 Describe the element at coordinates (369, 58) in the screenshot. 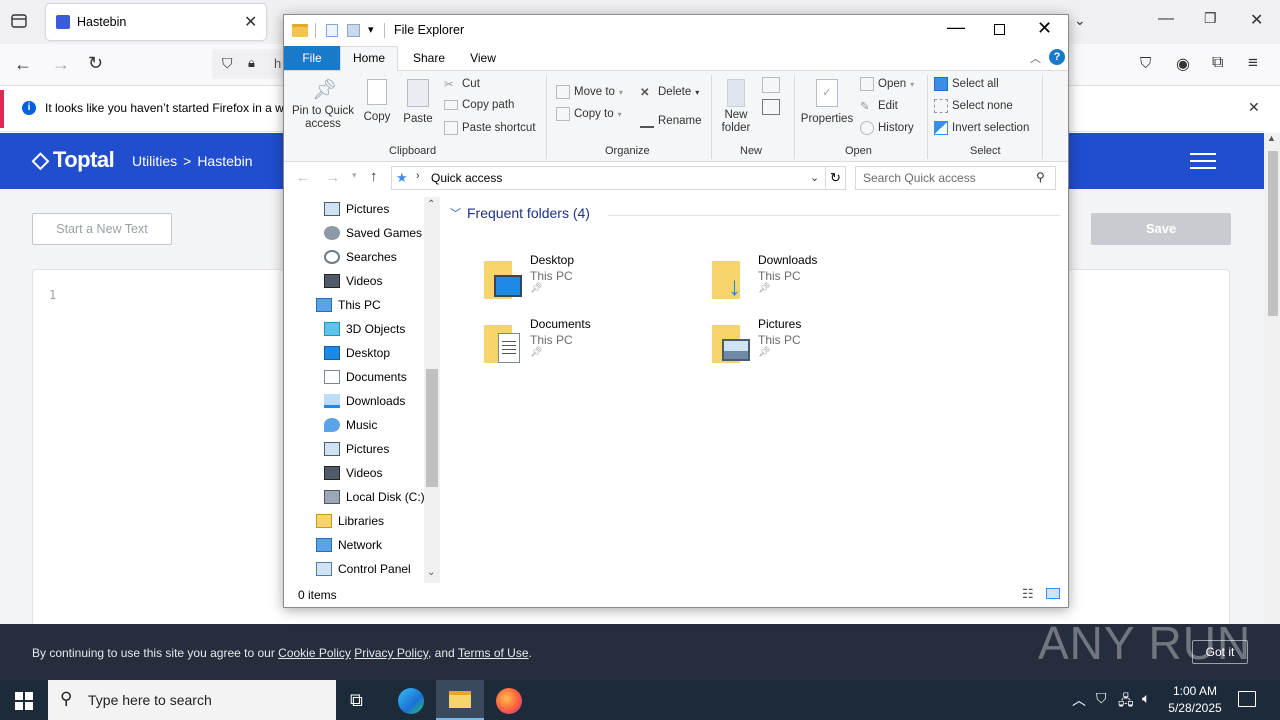

I see `tab-home: Home` at that location.